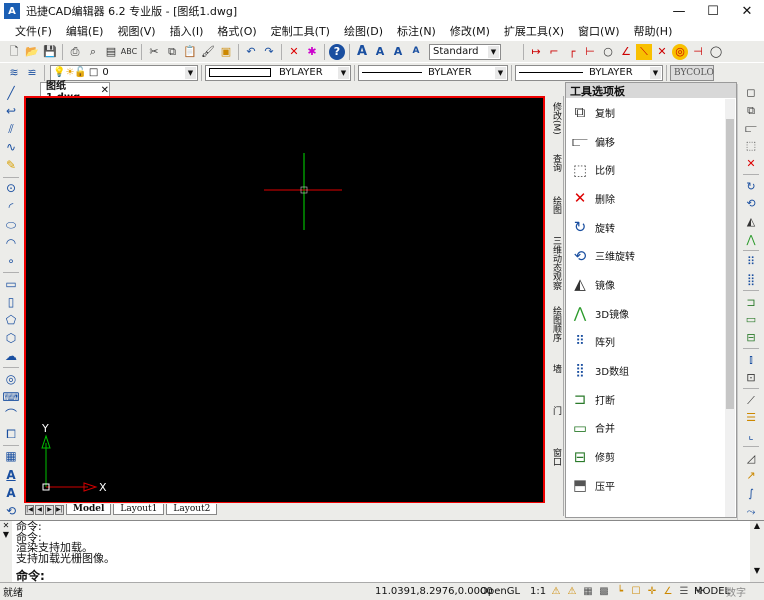 The height and width of the screenshot is (600, 764). What do you see at coordinates (751, 360) in the screenshot?
I see `extend-icon: ⫾` at bounding box center [751, 360].